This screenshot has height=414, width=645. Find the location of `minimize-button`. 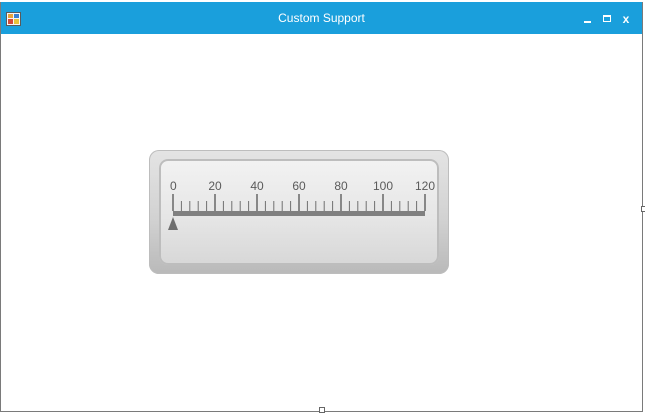

minimize-button is located at coordinates (587, 19).